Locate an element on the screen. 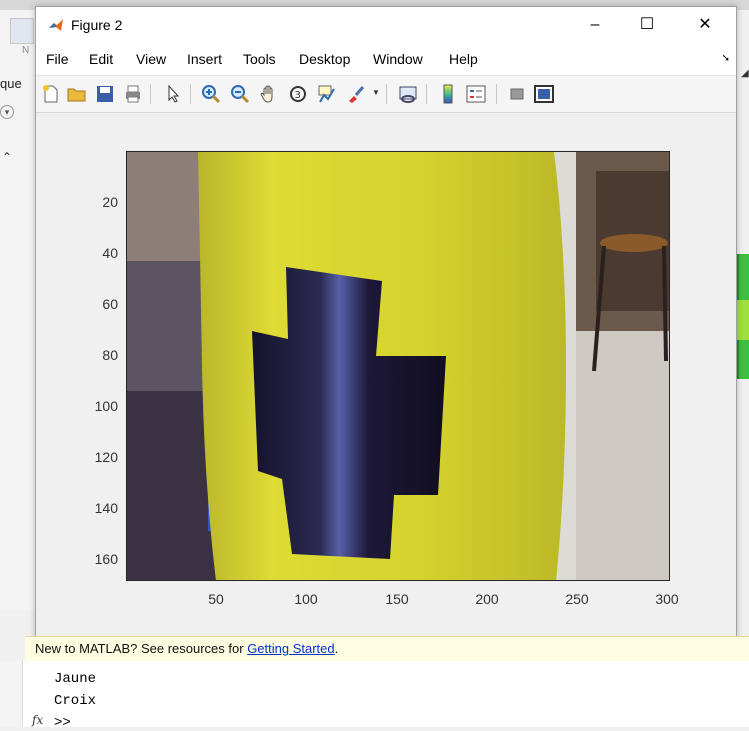  rotate-3d-icon: 3 is located at coordinates (298, 94).